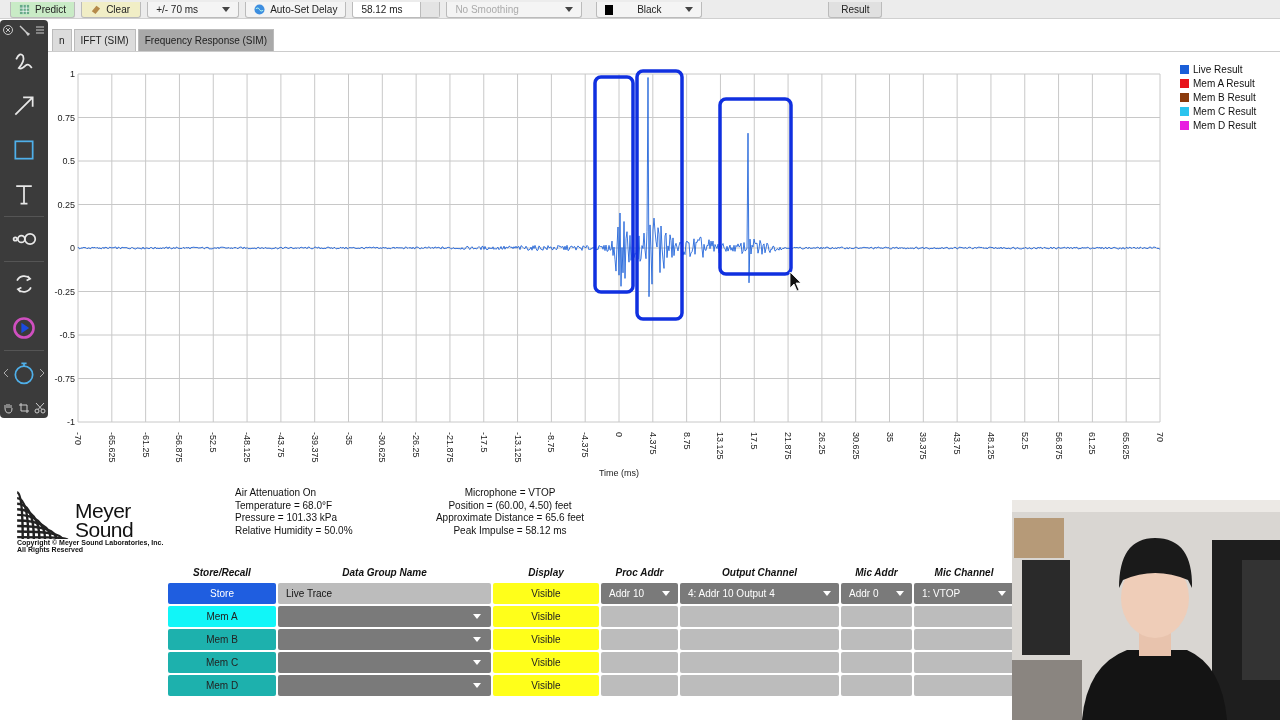 This screenshot has height=720, width=1280. Describe the element at coordinates (66, 204) in the screenshot. I see `axis-label: 0.25` at that location.